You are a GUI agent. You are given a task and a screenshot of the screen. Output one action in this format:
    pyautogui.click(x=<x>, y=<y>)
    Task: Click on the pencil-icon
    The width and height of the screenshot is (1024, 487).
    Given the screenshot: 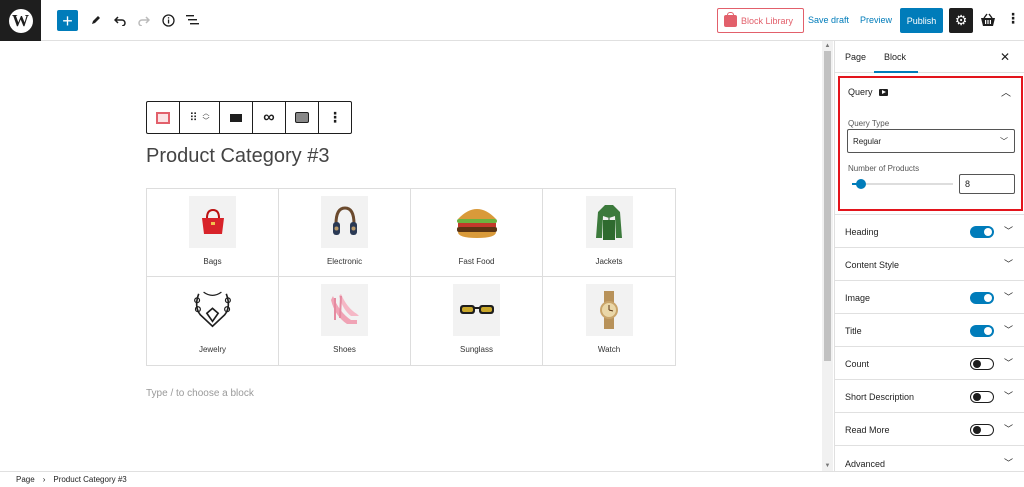 What is the action you would take?
    pyautogui.click(x=96, y=20)
    